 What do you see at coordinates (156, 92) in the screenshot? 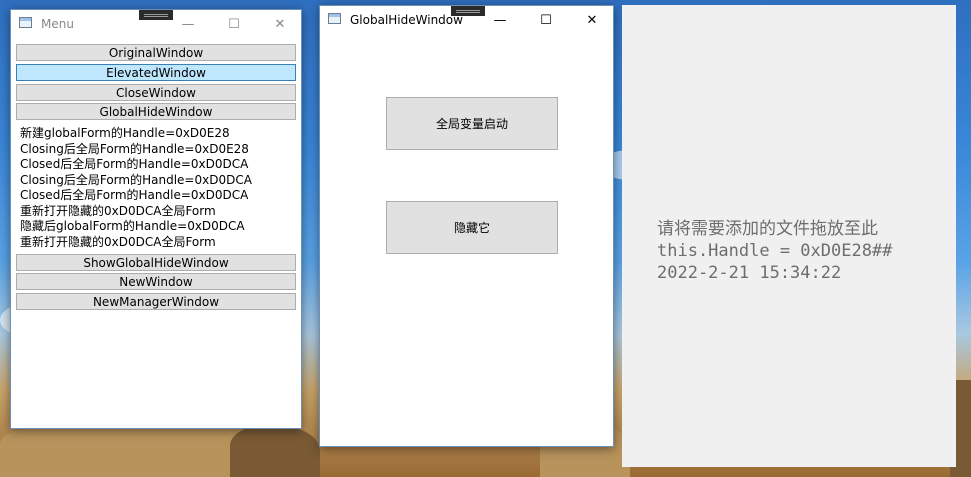
I see `close-window-button: CloseWindow` at bounding box center [156, 92].